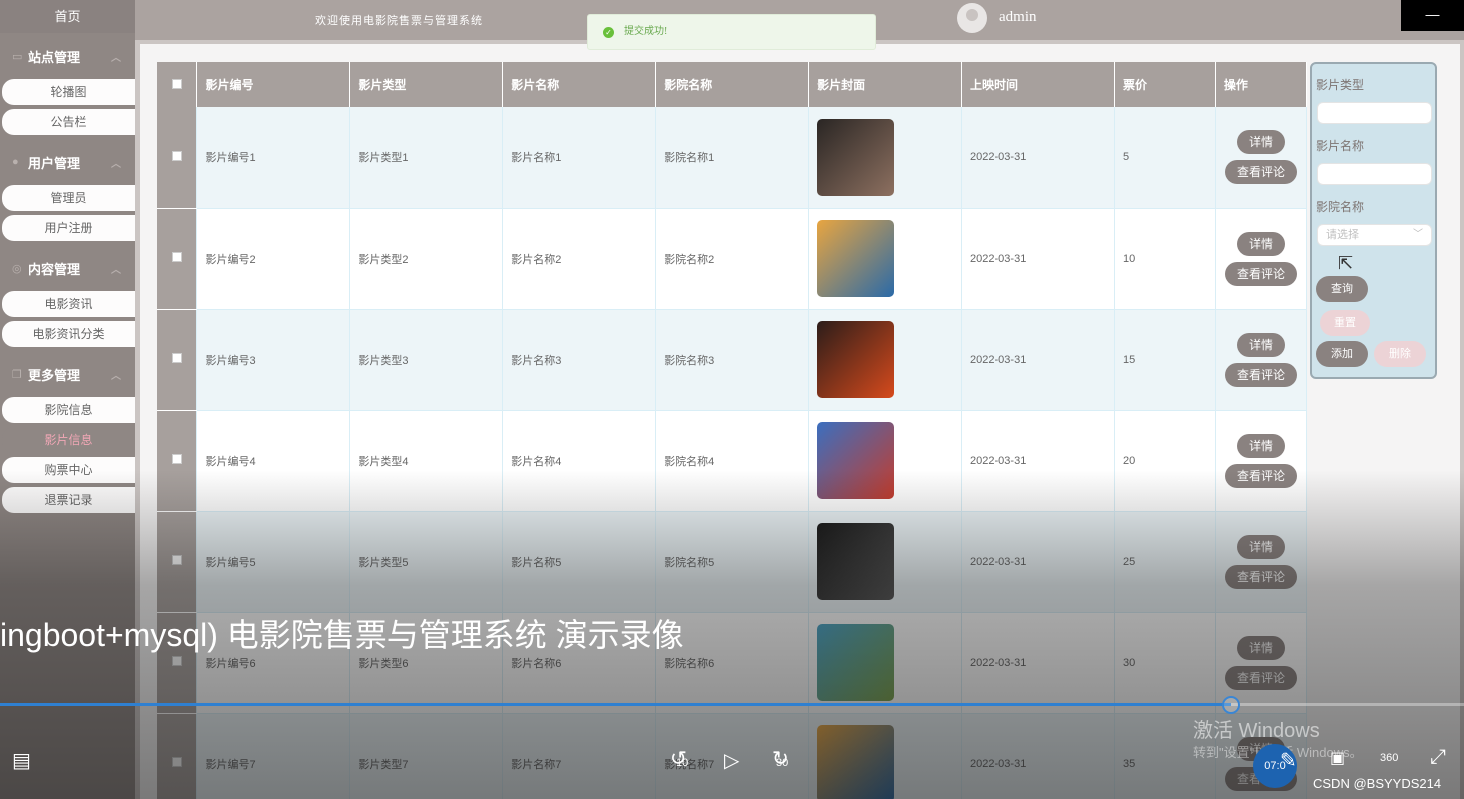 This screenshot has width=1464, height=799. Describe the element at coordinates (54, 57) in the screenshot. I see `sidebar-group-label: 站点管理` at that location.